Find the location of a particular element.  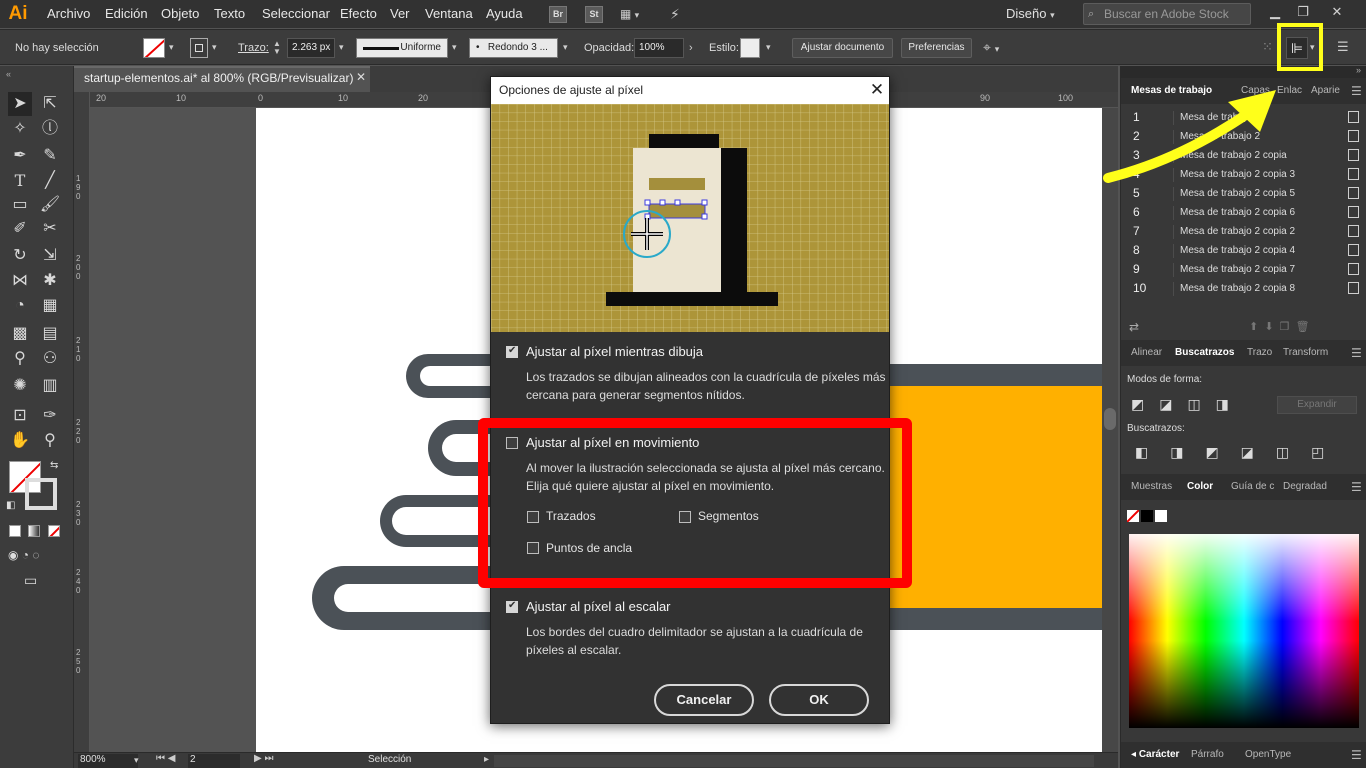

tab-appearance: Aparie is located at coordinates (1325, 91).